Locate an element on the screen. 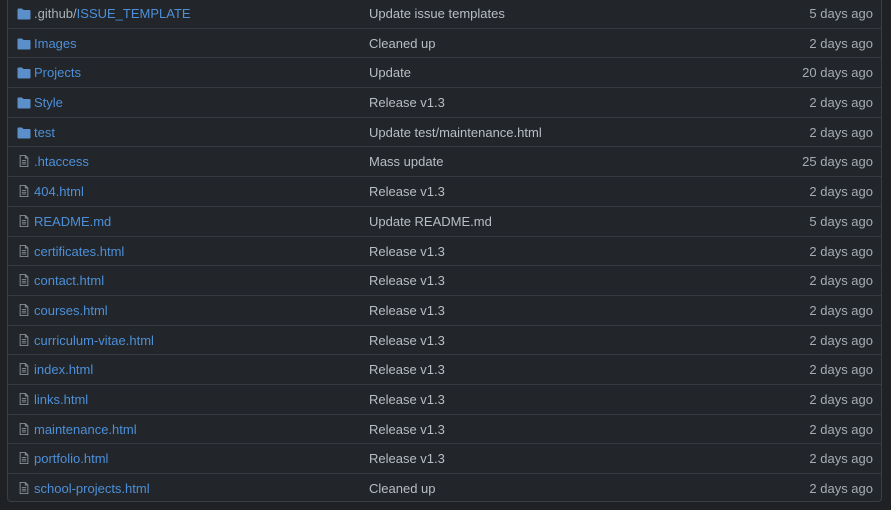  file-row: portfolio.html Release v1.3 2 days ago is located at coordinates (444, 459).